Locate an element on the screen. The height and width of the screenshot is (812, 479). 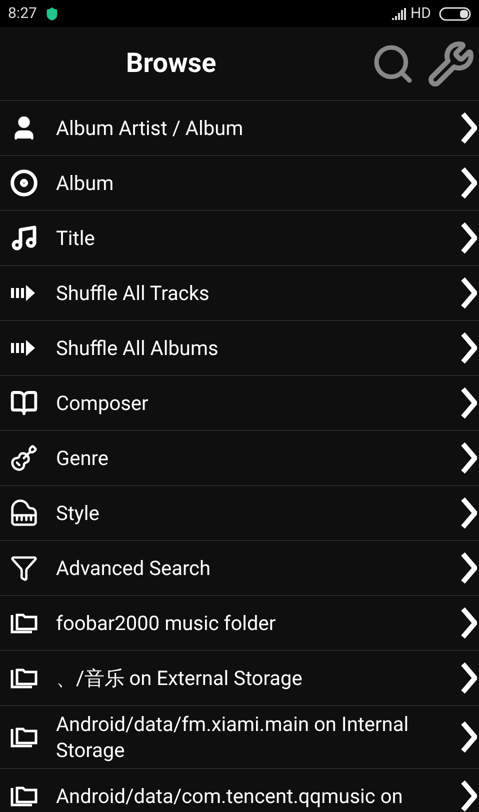
browse-item: Advanced Search is located at coordinates (239, 567).